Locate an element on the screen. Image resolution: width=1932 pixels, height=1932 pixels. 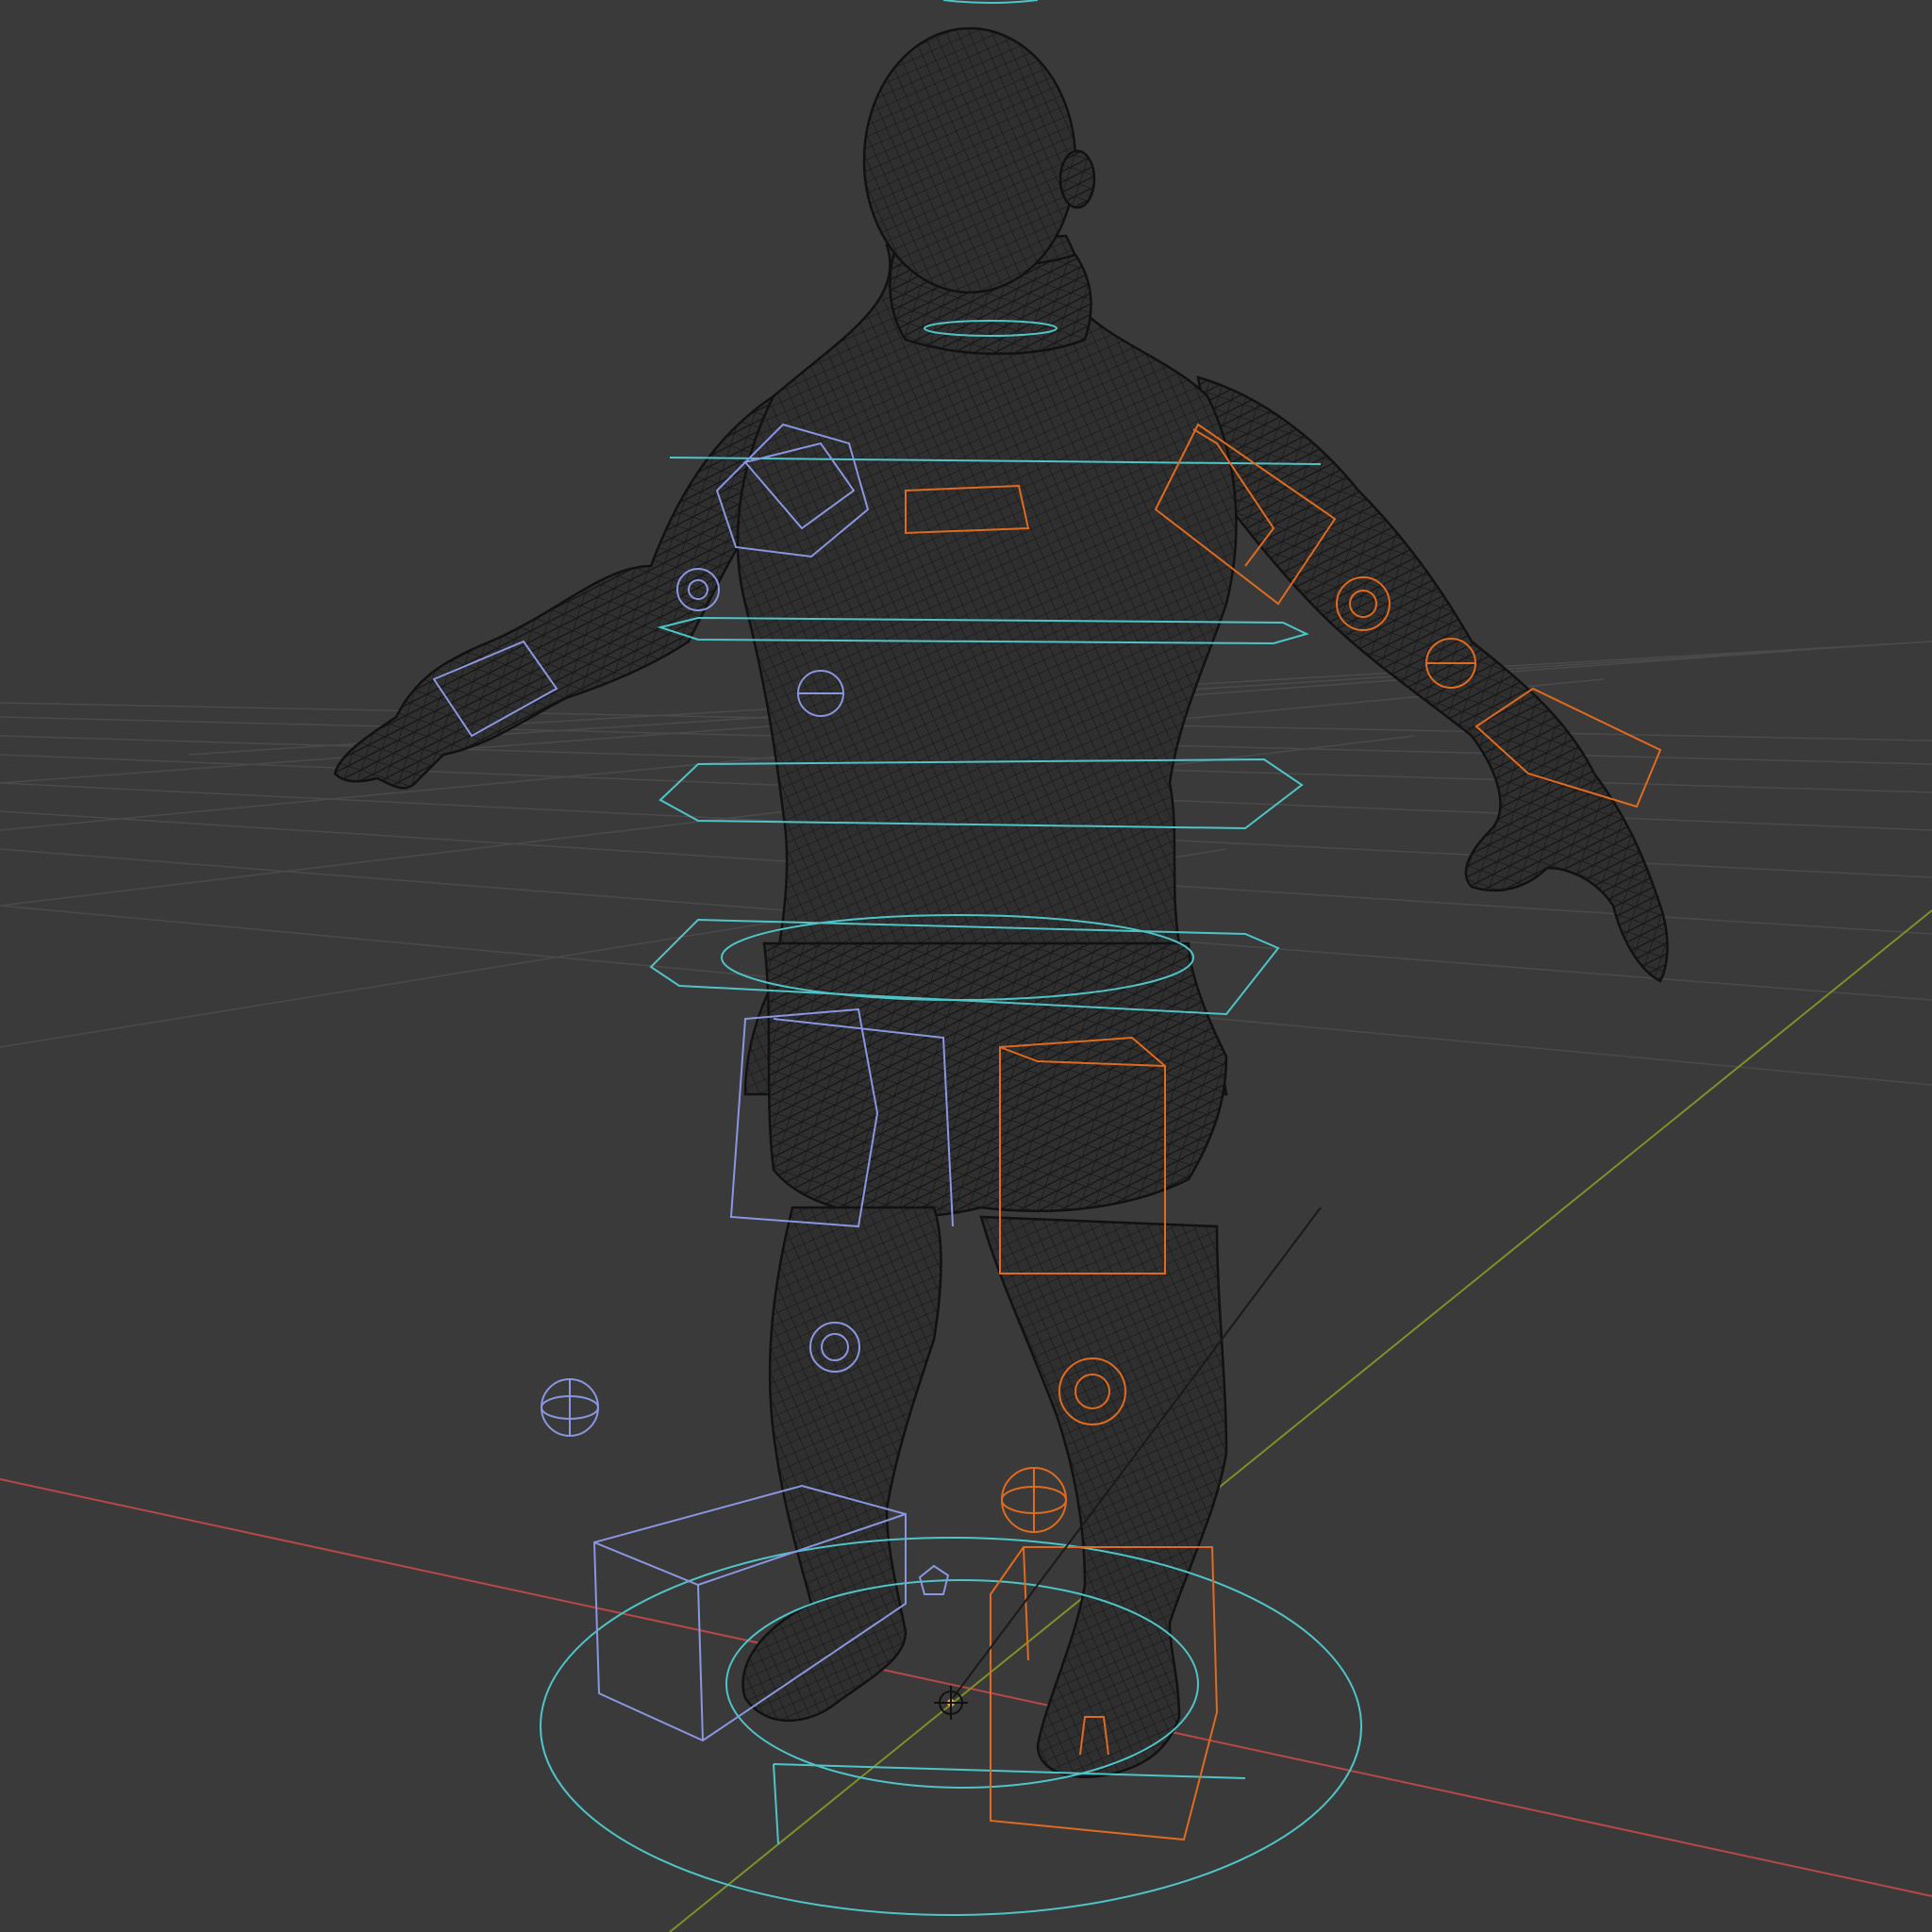
root-control-circle is located at coordinates (951, 1726).